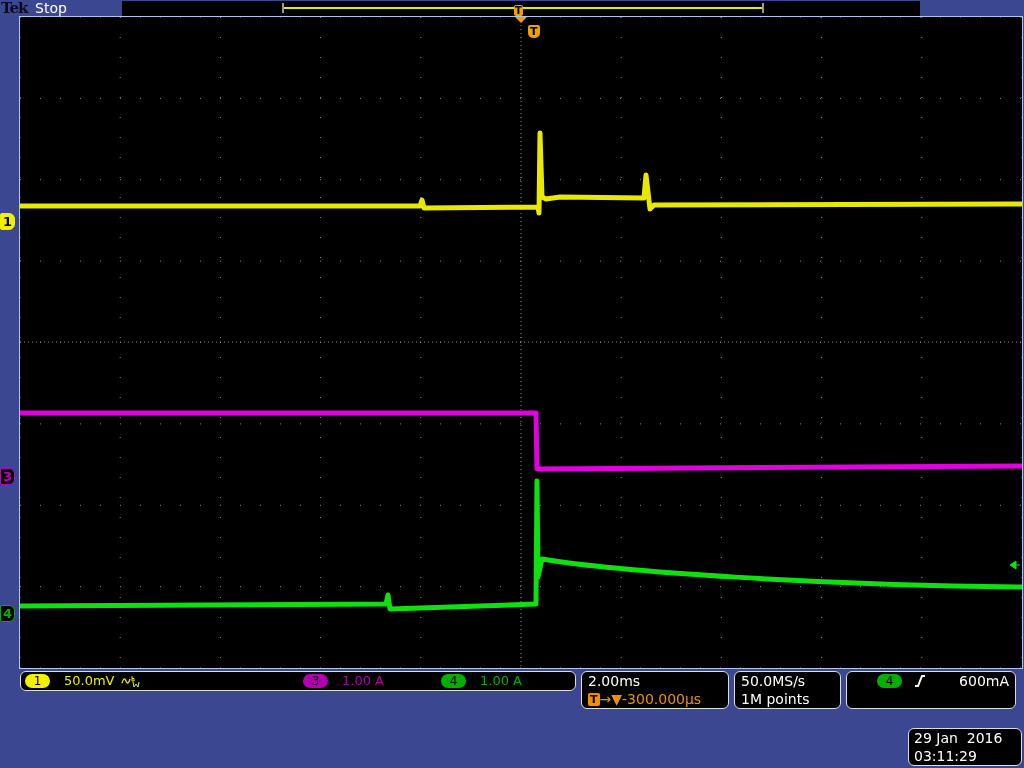 The image size is (1024, 768). I want to click on trigger-marker: T, so click(534, 31).